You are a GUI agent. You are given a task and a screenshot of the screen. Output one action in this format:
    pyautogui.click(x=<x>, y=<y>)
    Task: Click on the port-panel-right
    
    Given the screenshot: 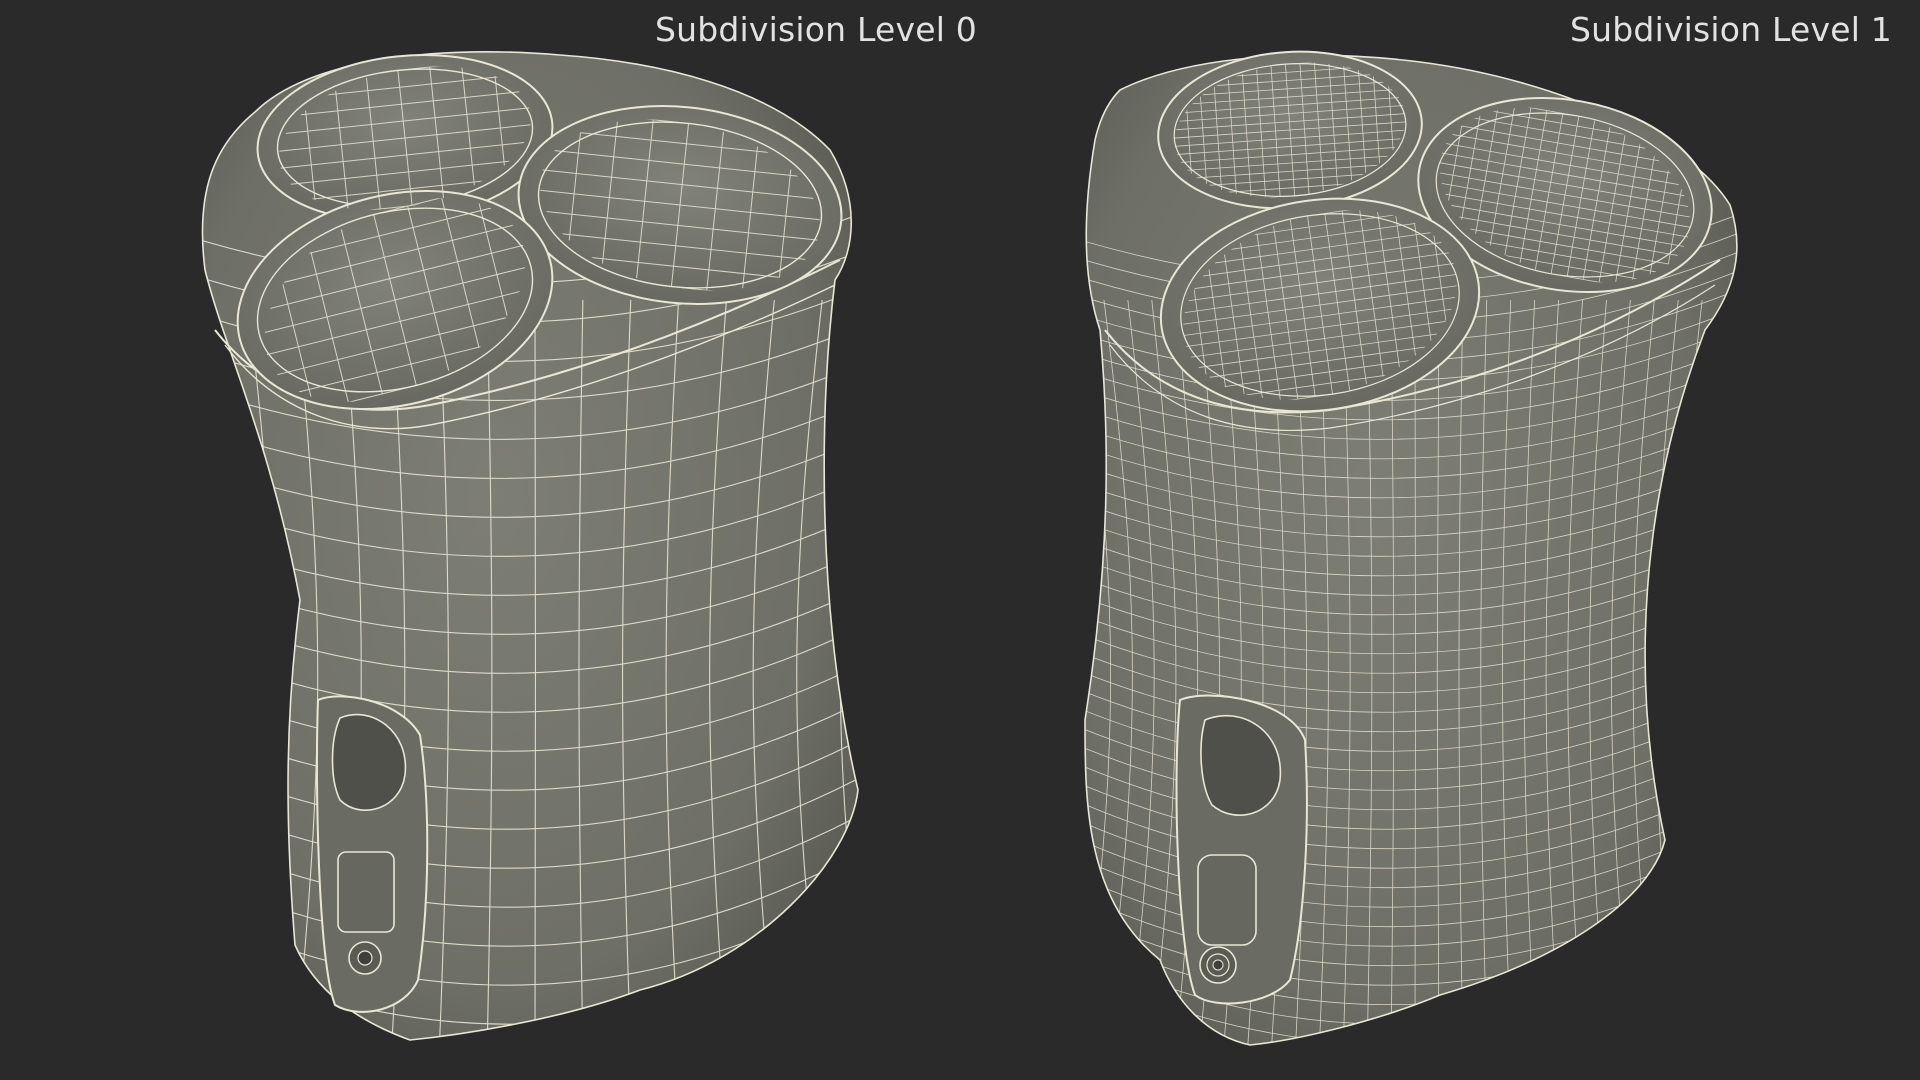 What is the action you would take?
    pyautogui.click(x=1241, y=849)
    